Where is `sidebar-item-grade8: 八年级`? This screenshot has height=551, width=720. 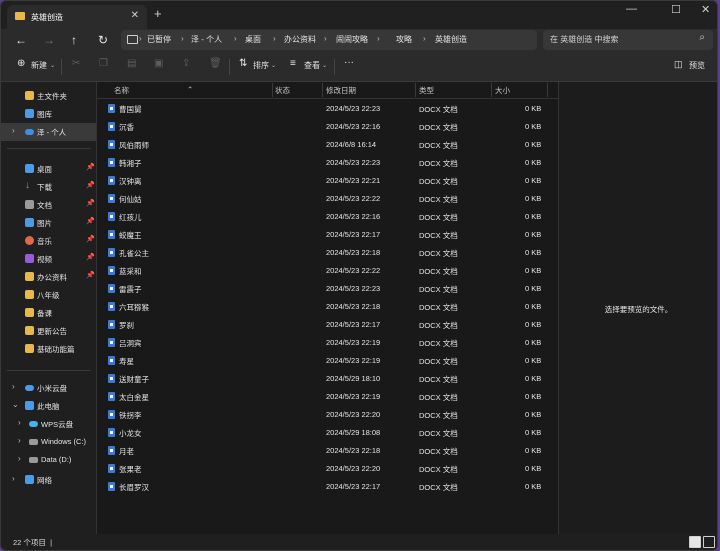 sidebar-item-grade8: 八年级 is located at coordinates (48, 295).